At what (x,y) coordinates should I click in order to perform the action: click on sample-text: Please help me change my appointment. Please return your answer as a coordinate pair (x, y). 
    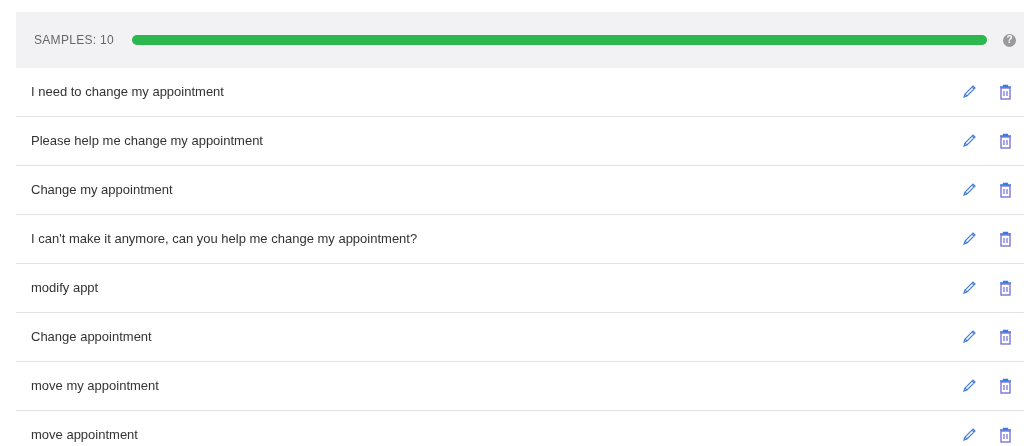
    Looking at the image, I should click on (147, 141).